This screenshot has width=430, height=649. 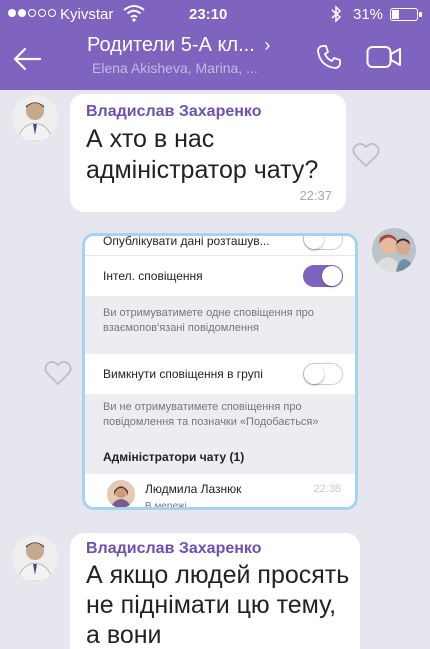 I want to click on status-time: 23:10, so click(x=208, y=14).